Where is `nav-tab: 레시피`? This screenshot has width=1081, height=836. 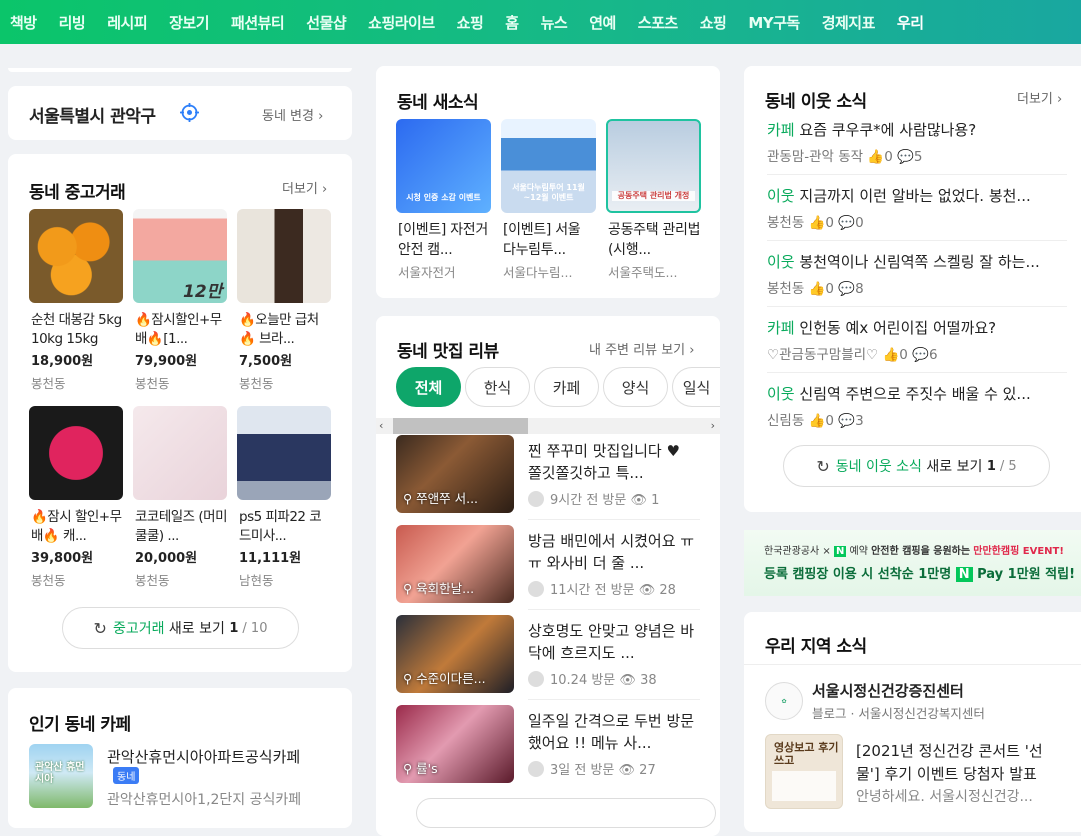
nav-tab: 레시피 is located at coordinates (127, 22).